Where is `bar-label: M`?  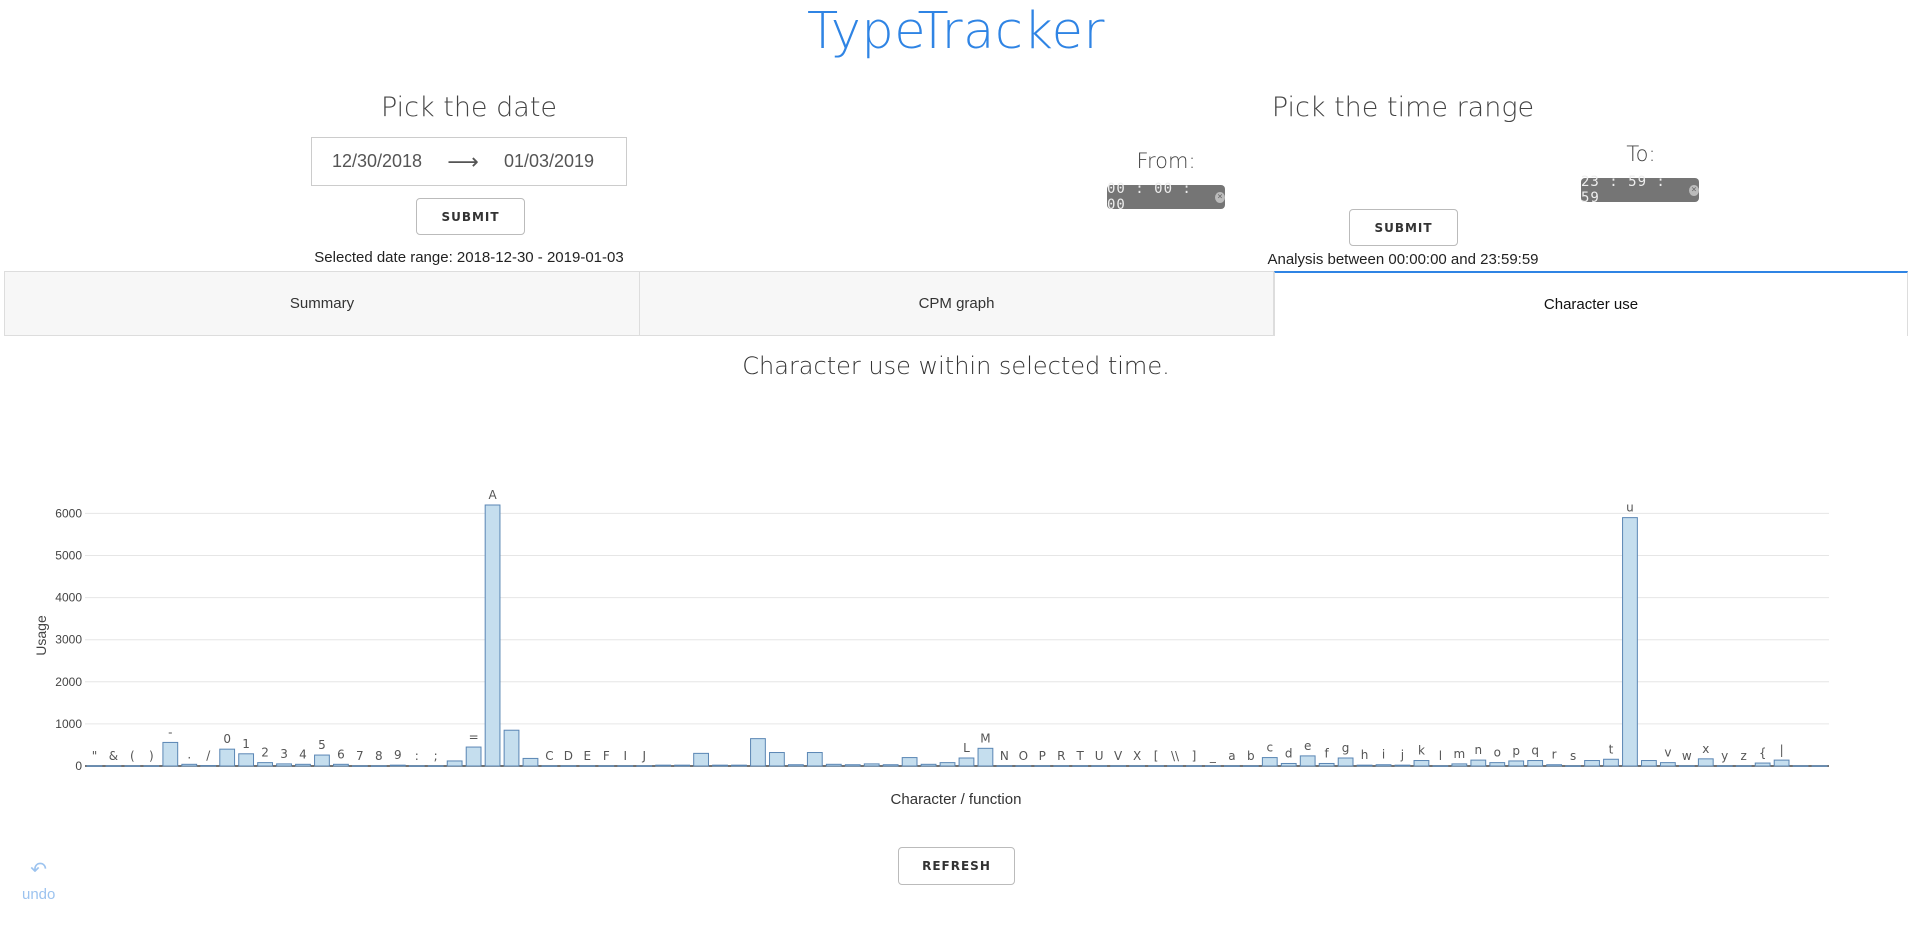
bar-label: M is located at coordinates (985, 738).